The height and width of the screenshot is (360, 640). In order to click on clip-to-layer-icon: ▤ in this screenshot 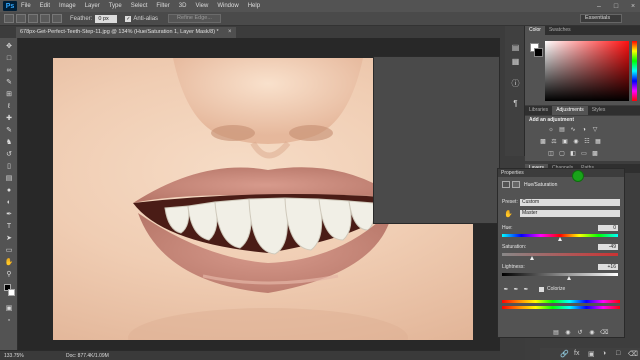, I will do `click(556, 333)`.